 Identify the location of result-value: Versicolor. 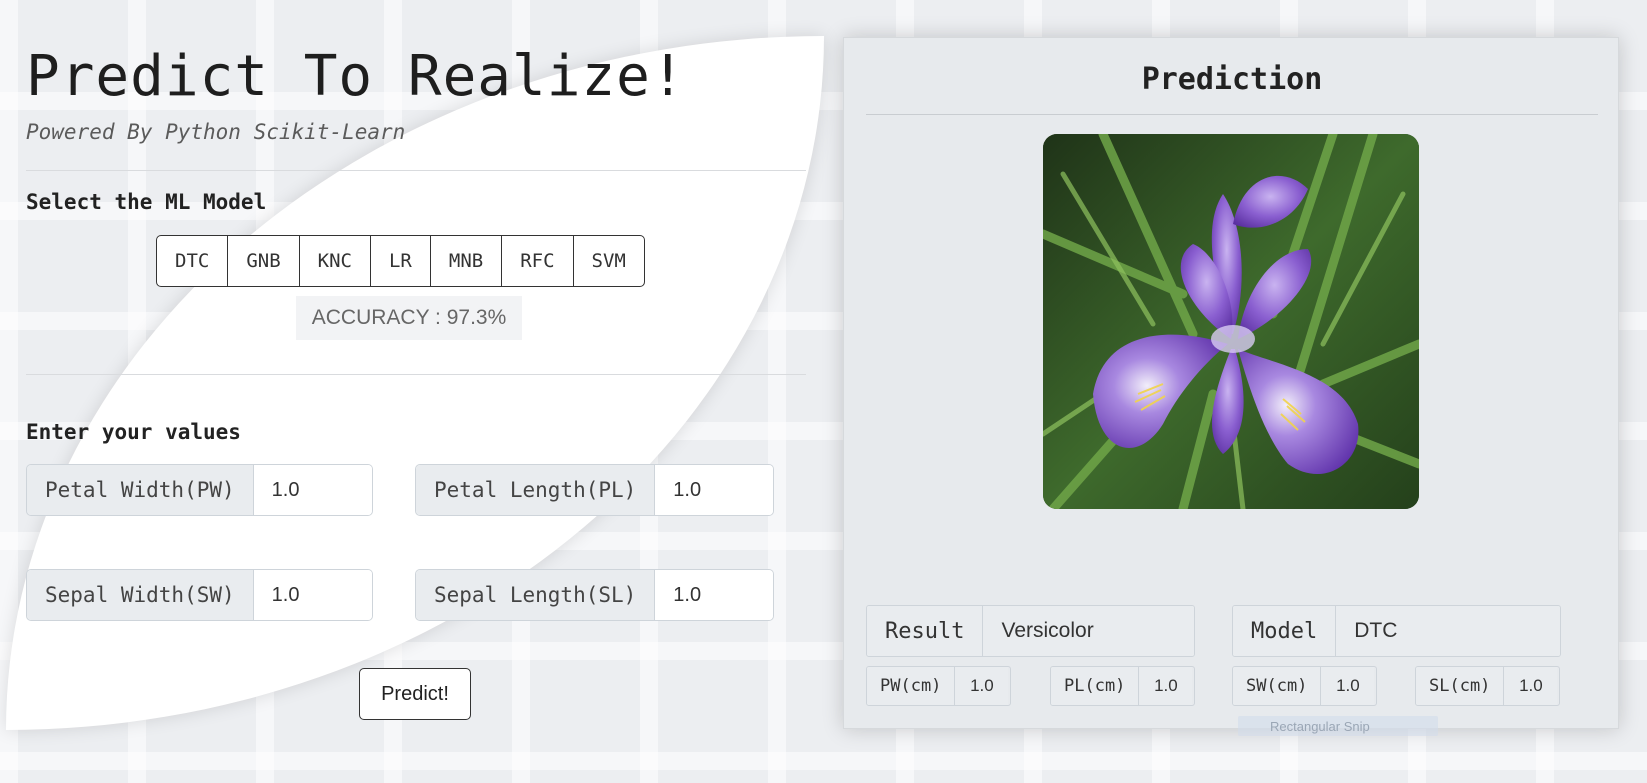
(1088, 631).